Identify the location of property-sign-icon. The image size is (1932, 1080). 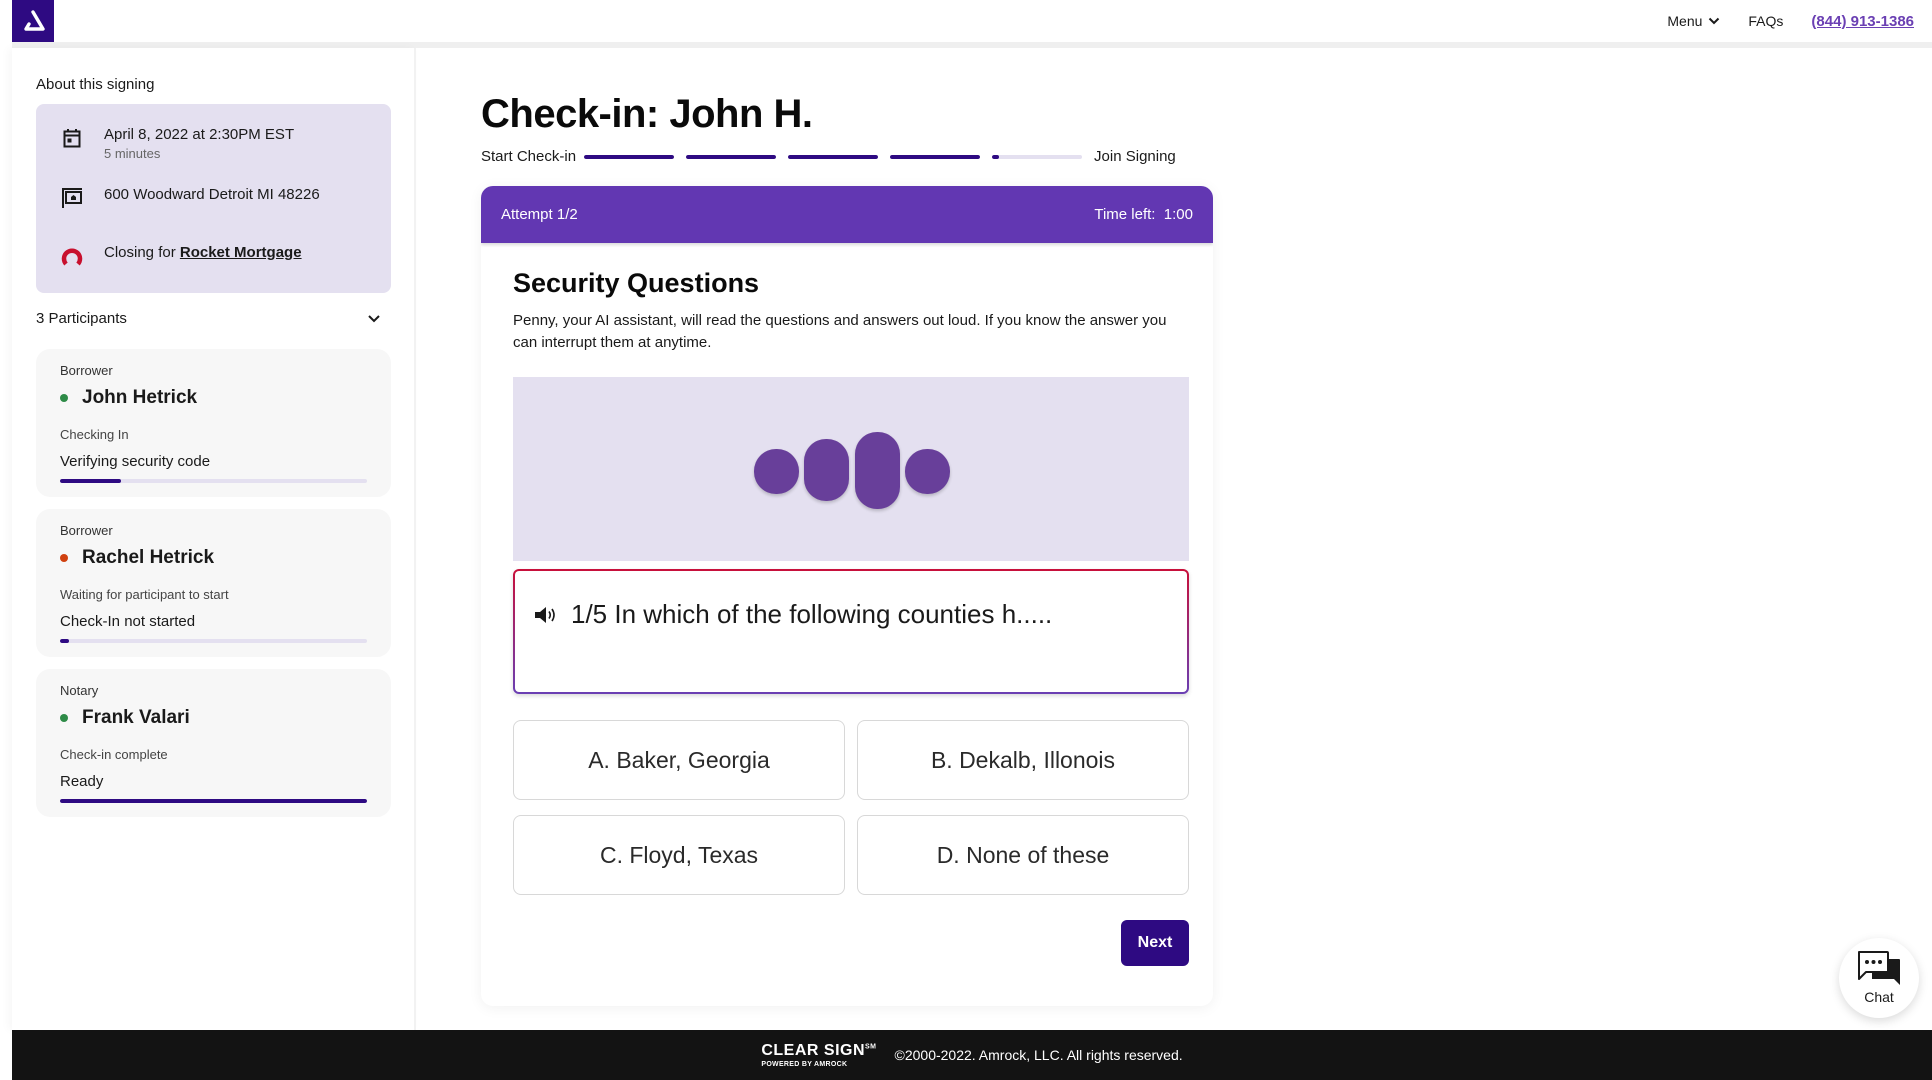
(72, 198).